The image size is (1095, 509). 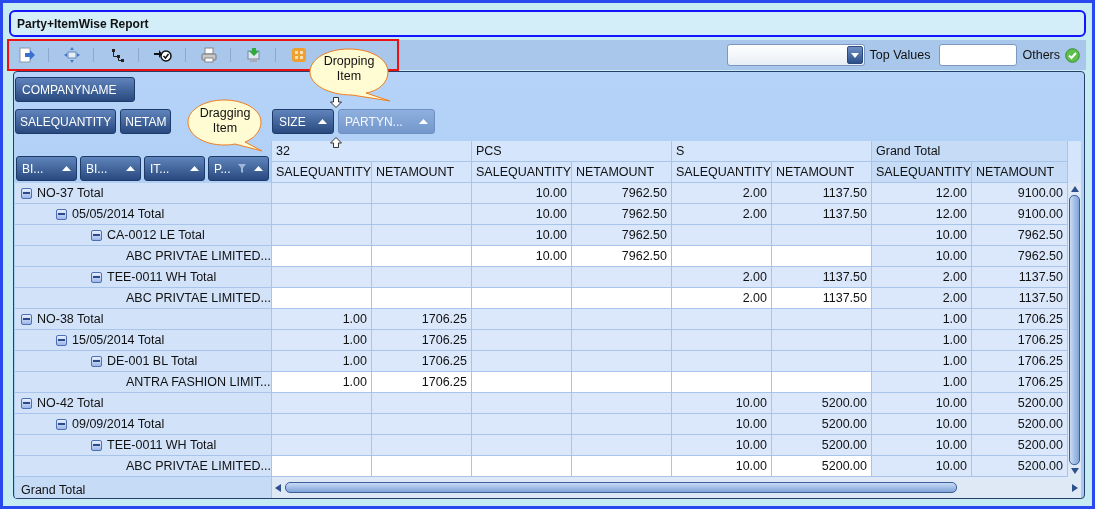 What do you see at coordinates (303, 121) in the screenshot?
I see `column-field-button: SIZE` at bounding box center [303, 121].